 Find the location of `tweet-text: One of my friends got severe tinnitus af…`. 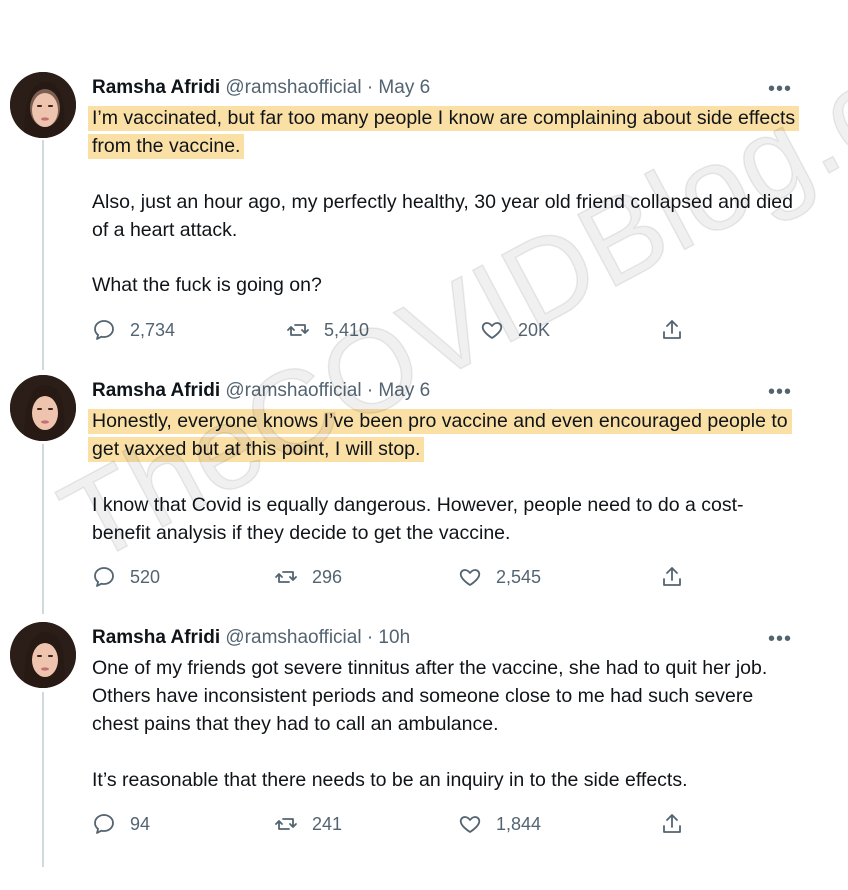

tweet-text: One of my friends got severe tinnitus af… is located at coordinates (430, 696).